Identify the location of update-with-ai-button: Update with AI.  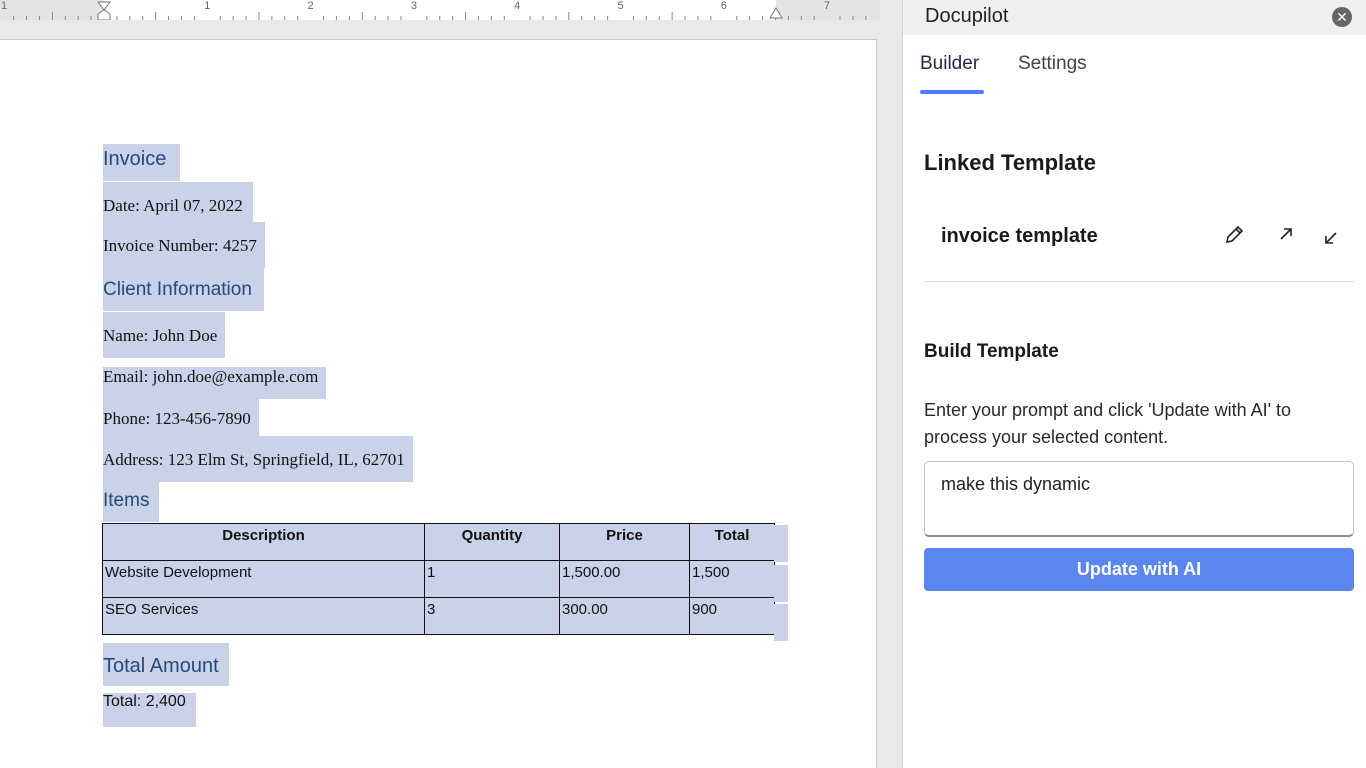
(1139, 569).